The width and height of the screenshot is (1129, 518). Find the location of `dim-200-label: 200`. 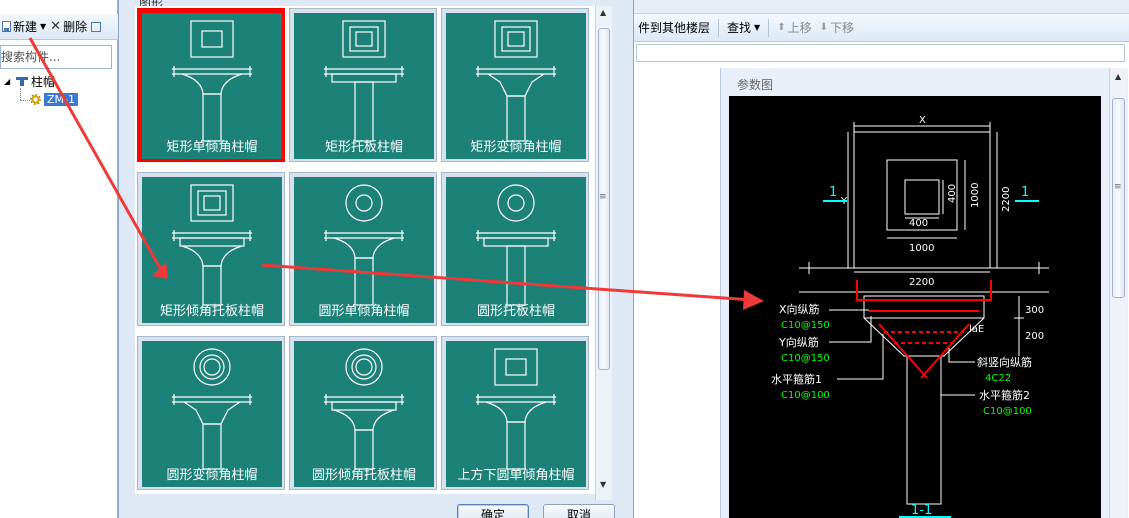

dim-200-label: 200 is located at coordinates (1034, 336).